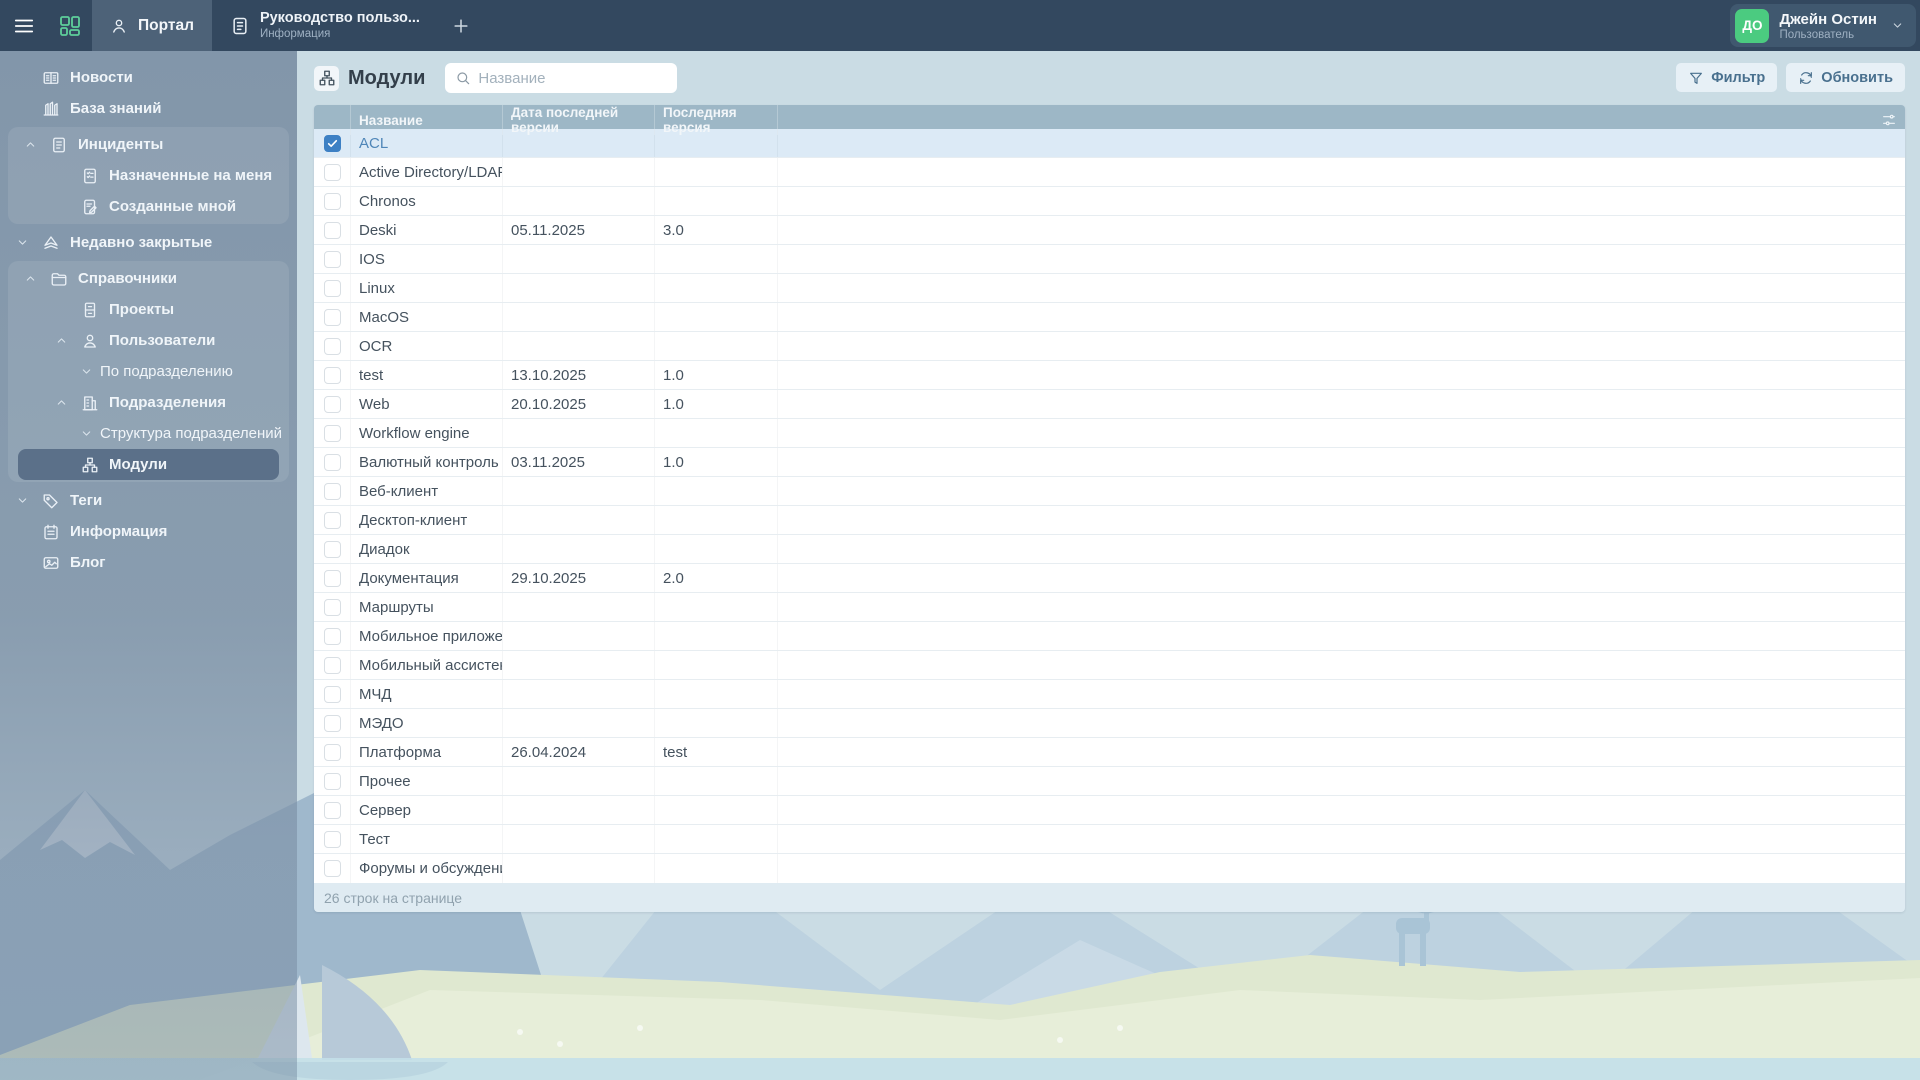 The image size is (1920, 1080). What do you see at coordinates (427, 462) in the screenshot?
I see `module-name-cell: Валютный контроль` at bounding box center [427, 462].